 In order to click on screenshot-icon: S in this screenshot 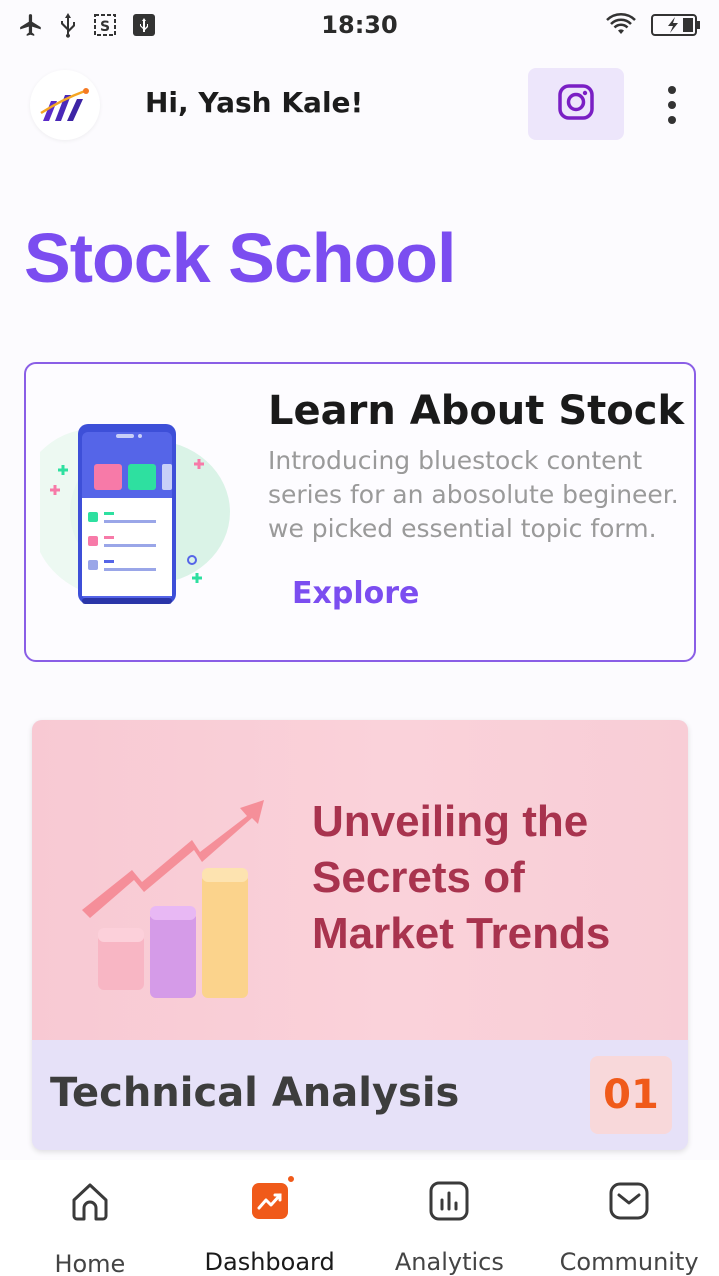, I will do `click(105, 25)`.